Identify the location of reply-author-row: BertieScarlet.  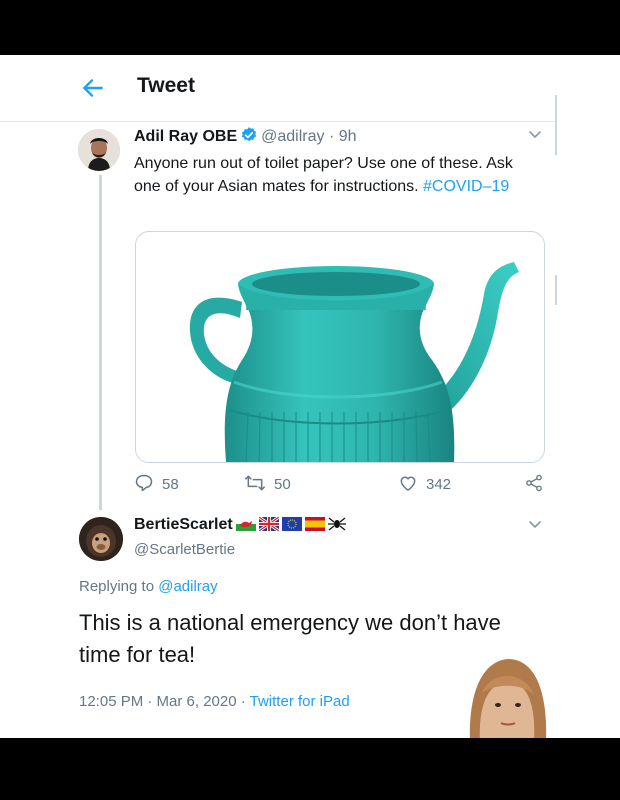
(240, 524).